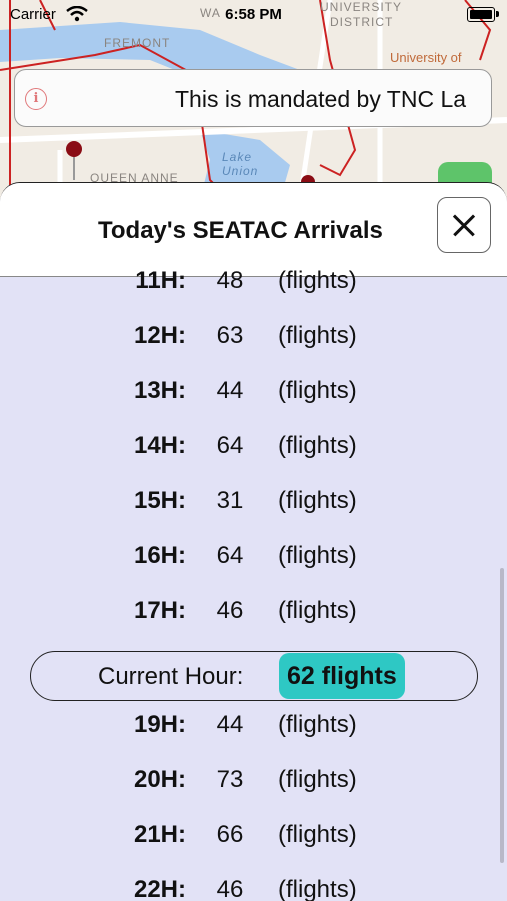  What do you see at coordinates (237, 157) in the screenshot?
I see `map-label-lake: Lake` at bounding box center [237, 157].